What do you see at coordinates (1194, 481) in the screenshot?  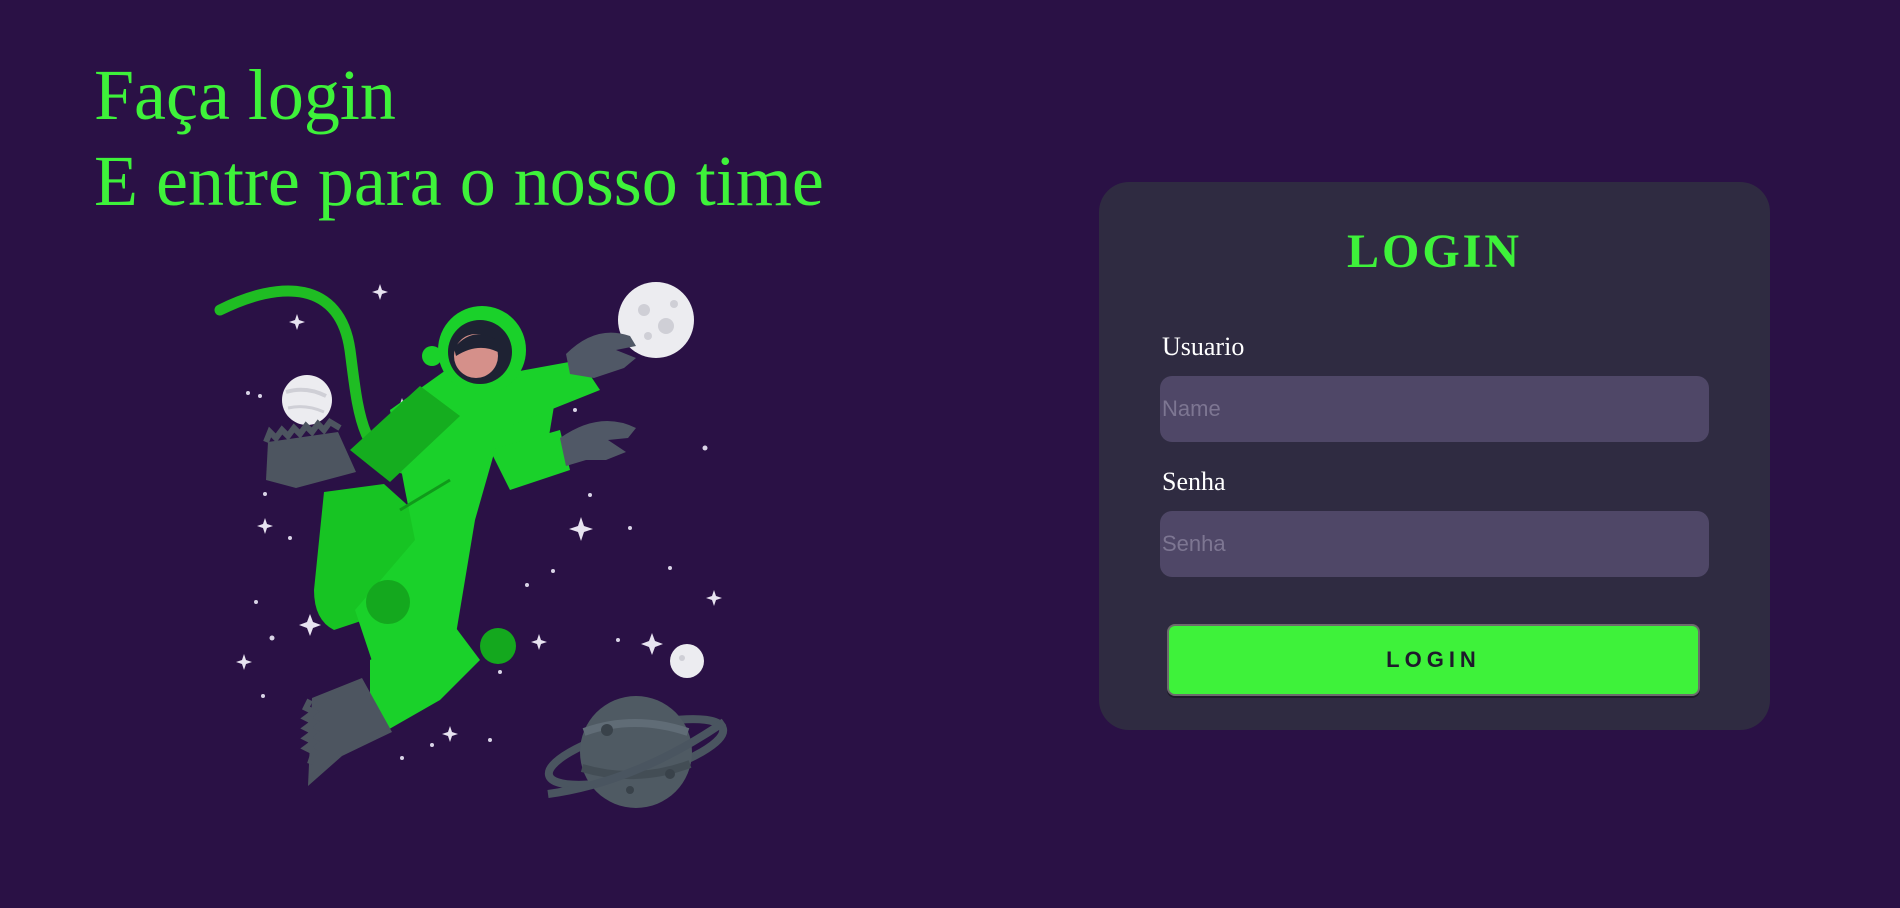 I see `password-label: Senha` at bounding box center [1194, 481].